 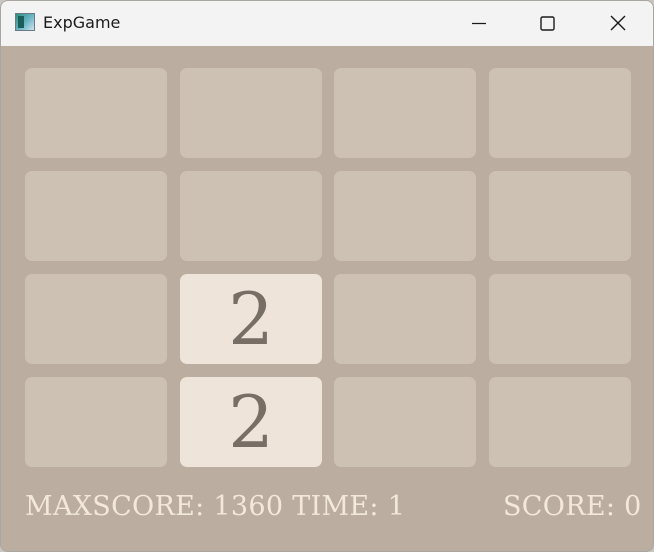 I want to click on minimize-button, so click(x=479, y=23).